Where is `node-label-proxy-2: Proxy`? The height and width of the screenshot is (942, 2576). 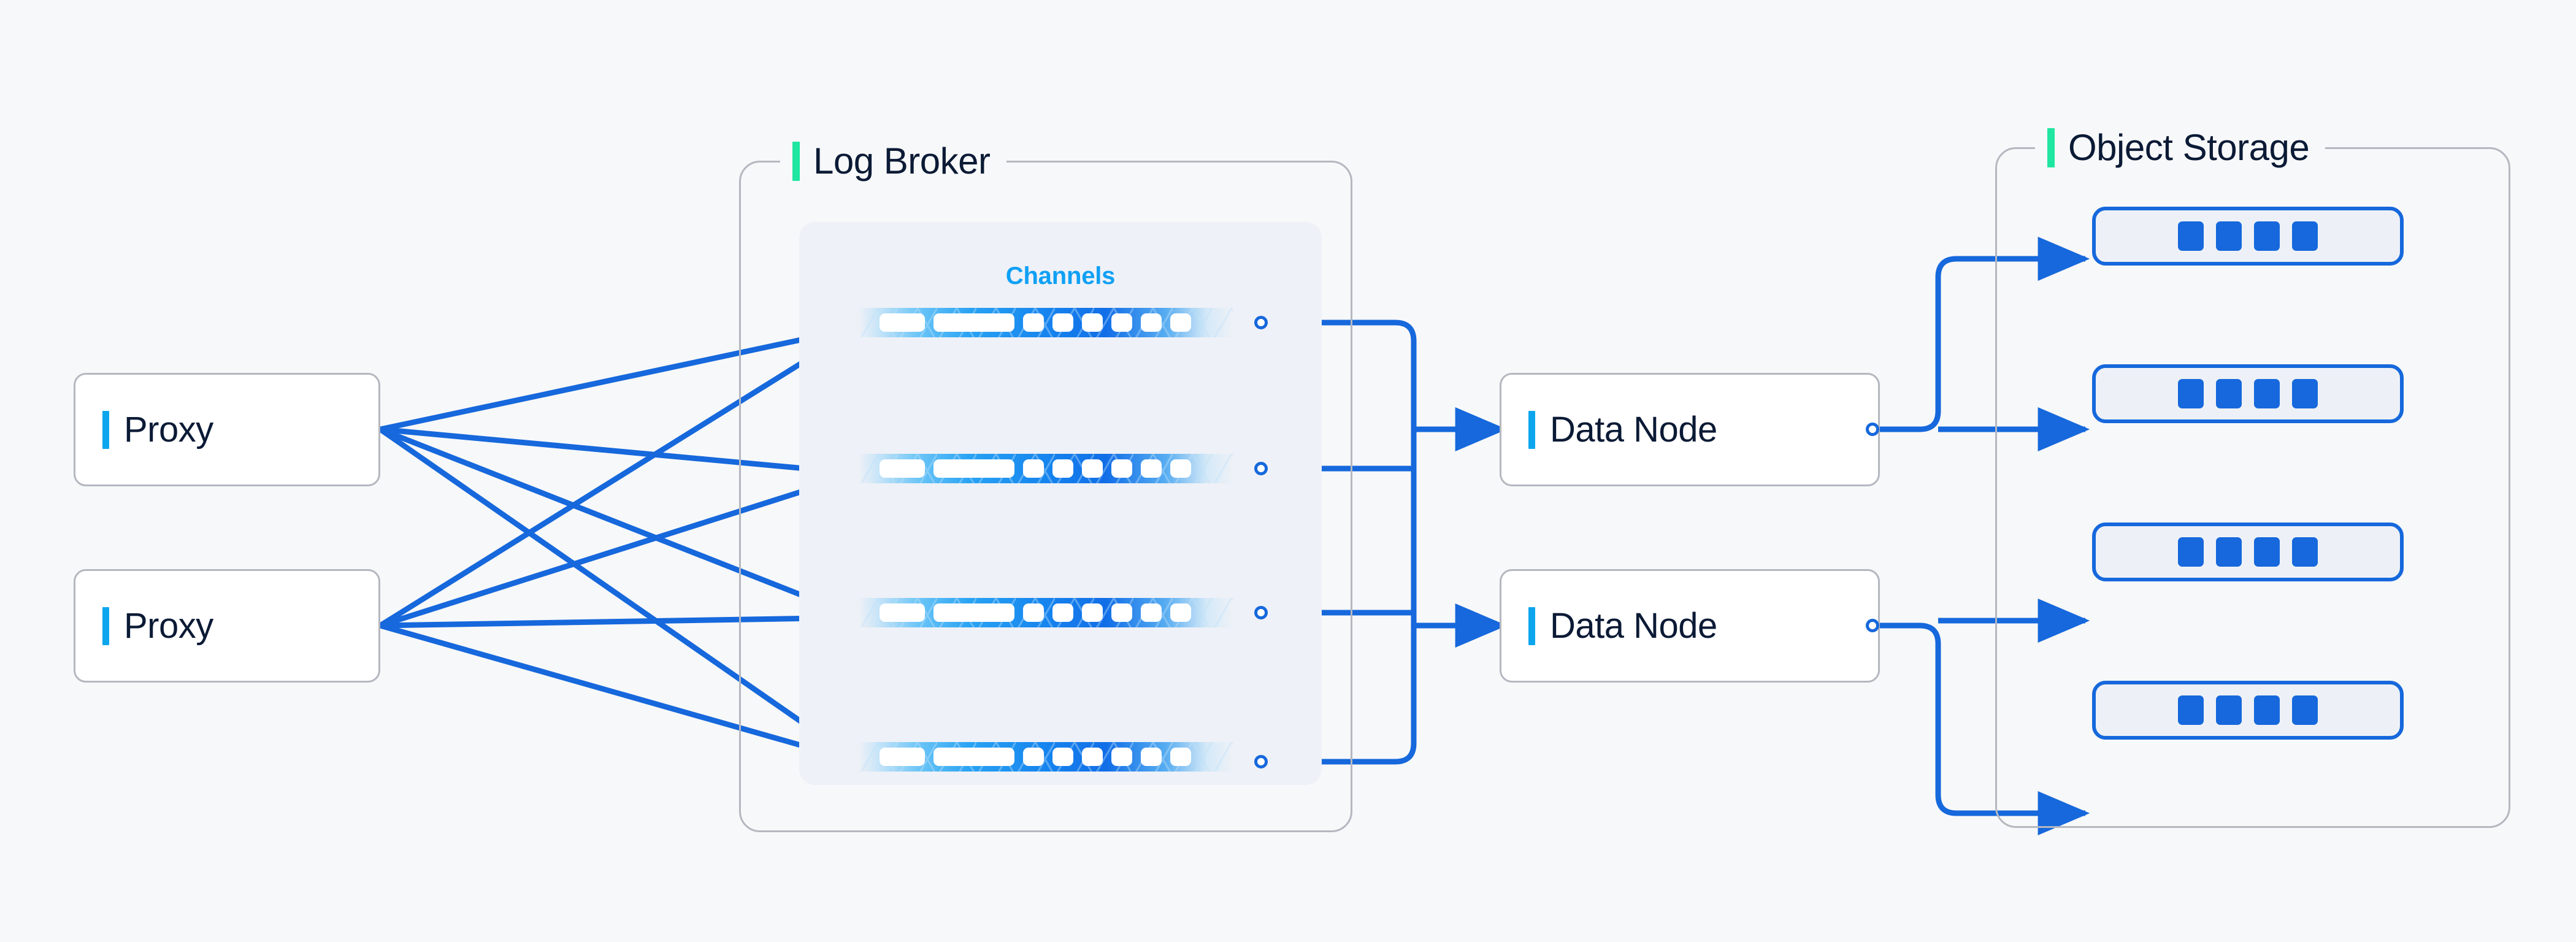
node-label-proxy-2: Proxy is located at coordinates (168, 625).